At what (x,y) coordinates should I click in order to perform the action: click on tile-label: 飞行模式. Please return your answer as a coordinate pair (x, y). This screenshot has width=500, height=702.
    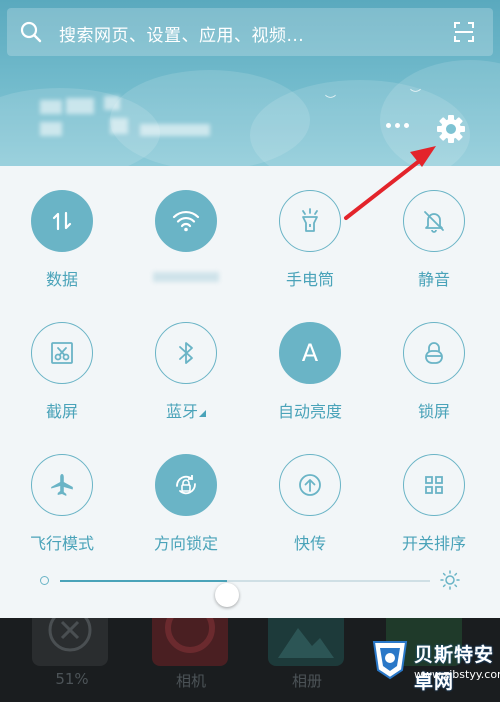
    Looking at the image, I should click on (61, 543).